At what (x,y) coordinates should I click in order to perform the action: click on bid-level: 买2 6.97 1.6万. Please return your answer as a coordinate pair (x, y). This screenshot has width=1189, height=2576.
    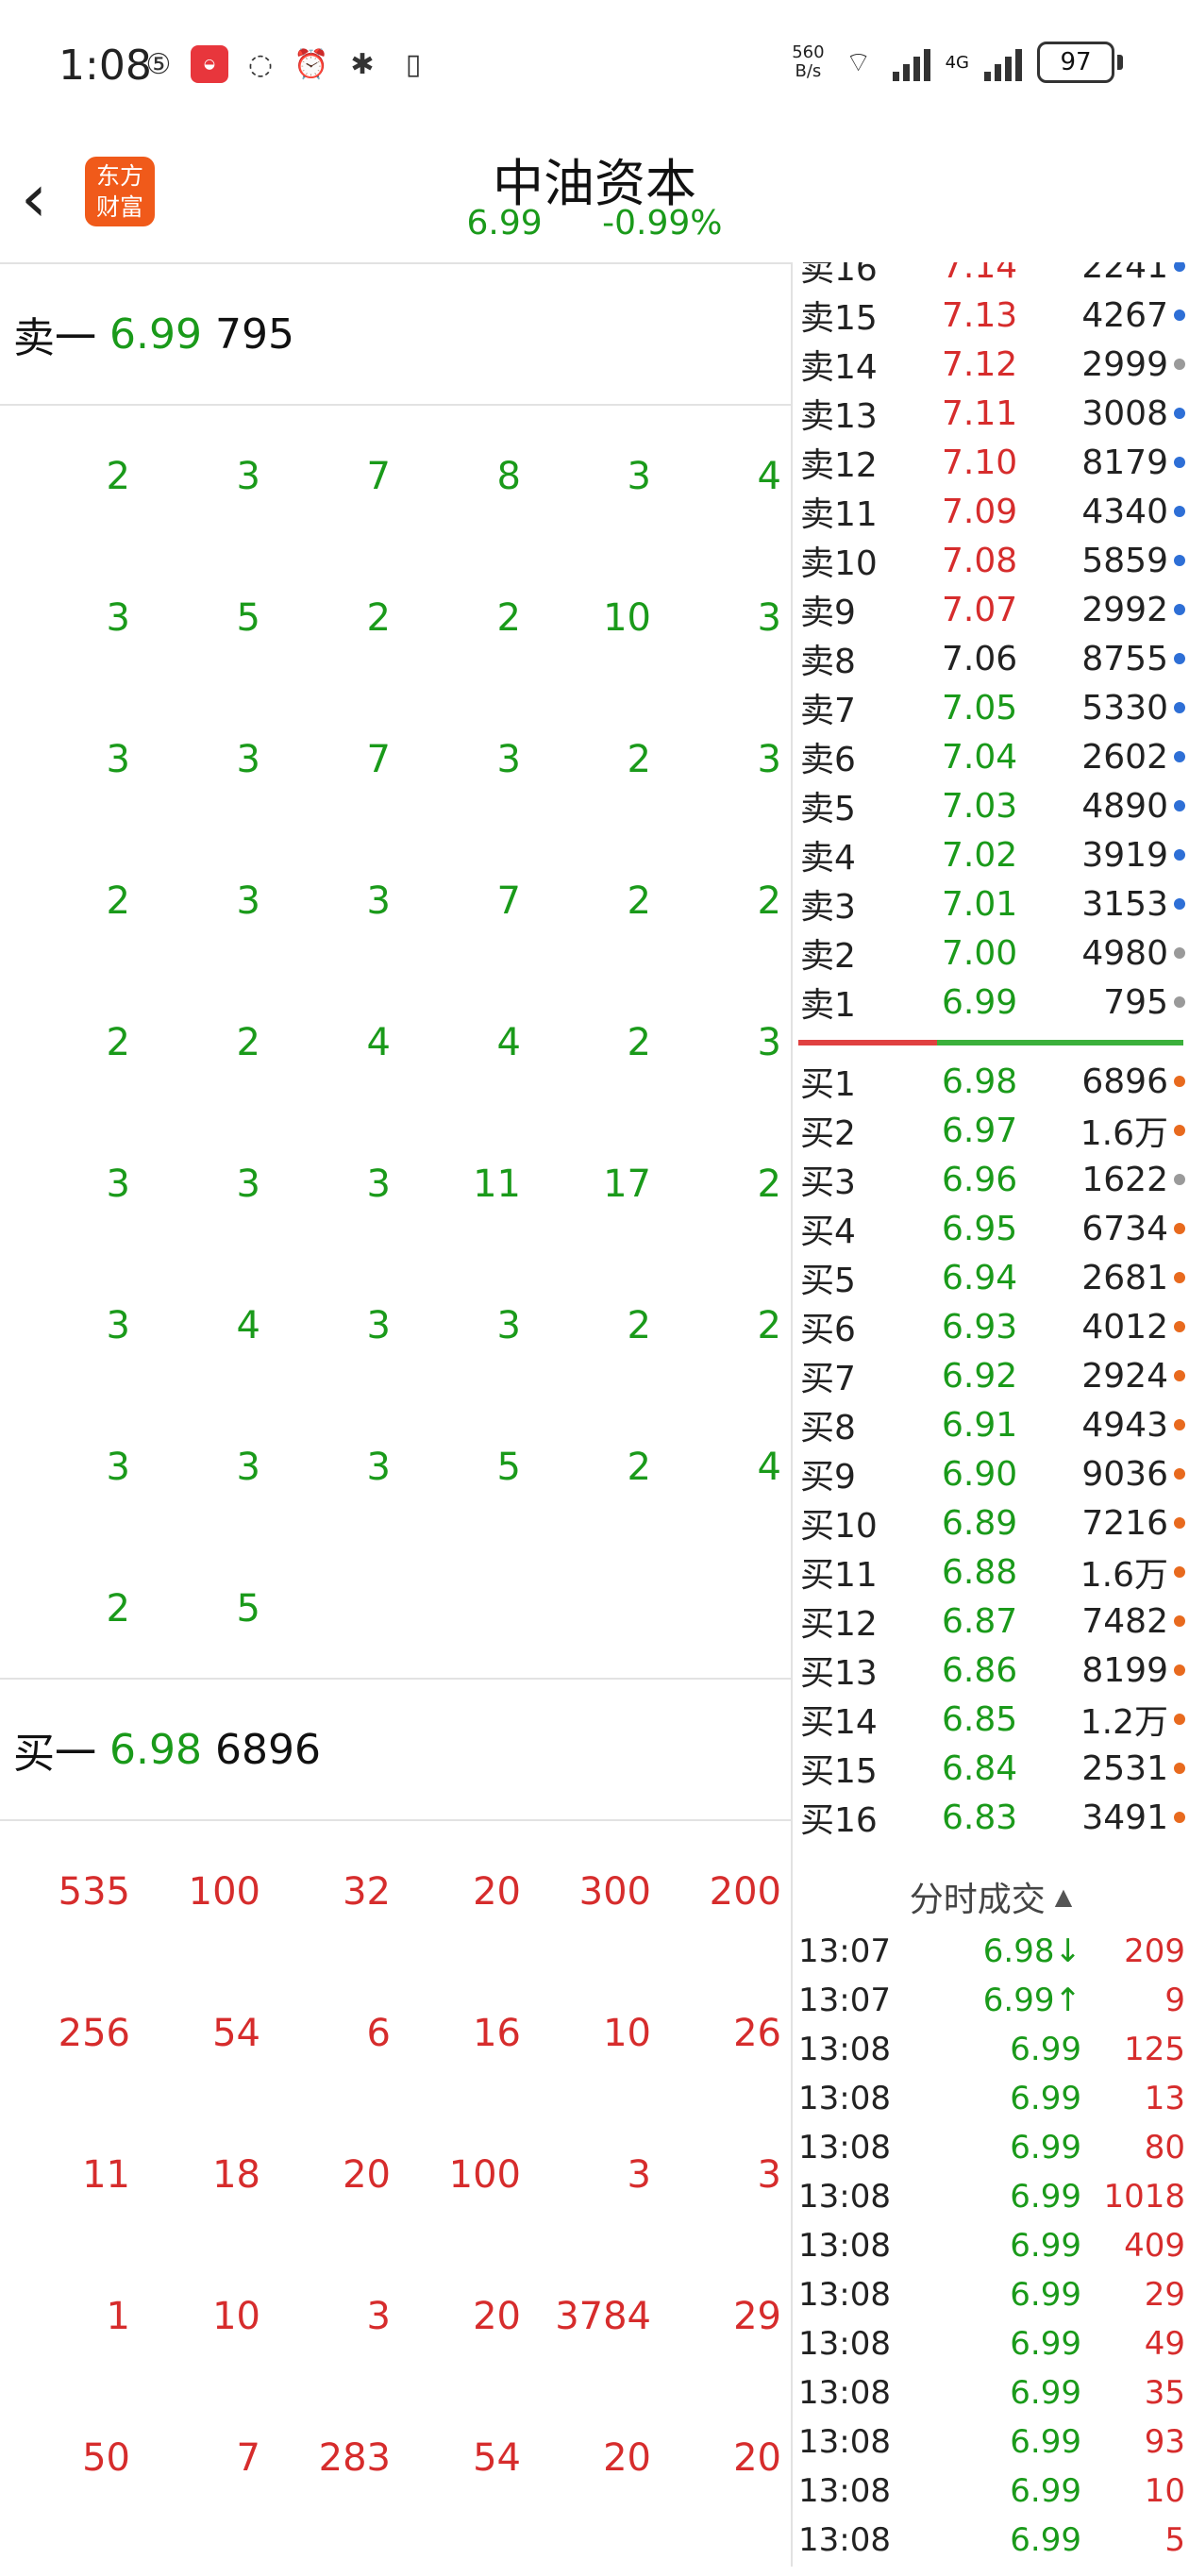
    Looking at the image, I should click on (991, 1130).